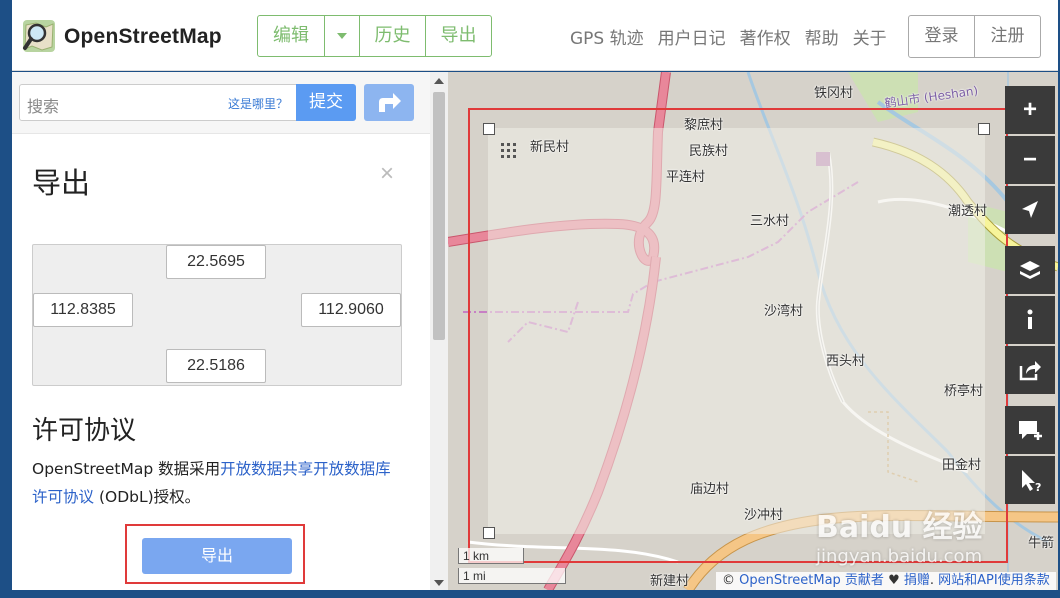 Image resolution: width=1060 pixels, height=598 pixels. I want to click on where-is-this-link: 这是哪里？, so click(258, 103).